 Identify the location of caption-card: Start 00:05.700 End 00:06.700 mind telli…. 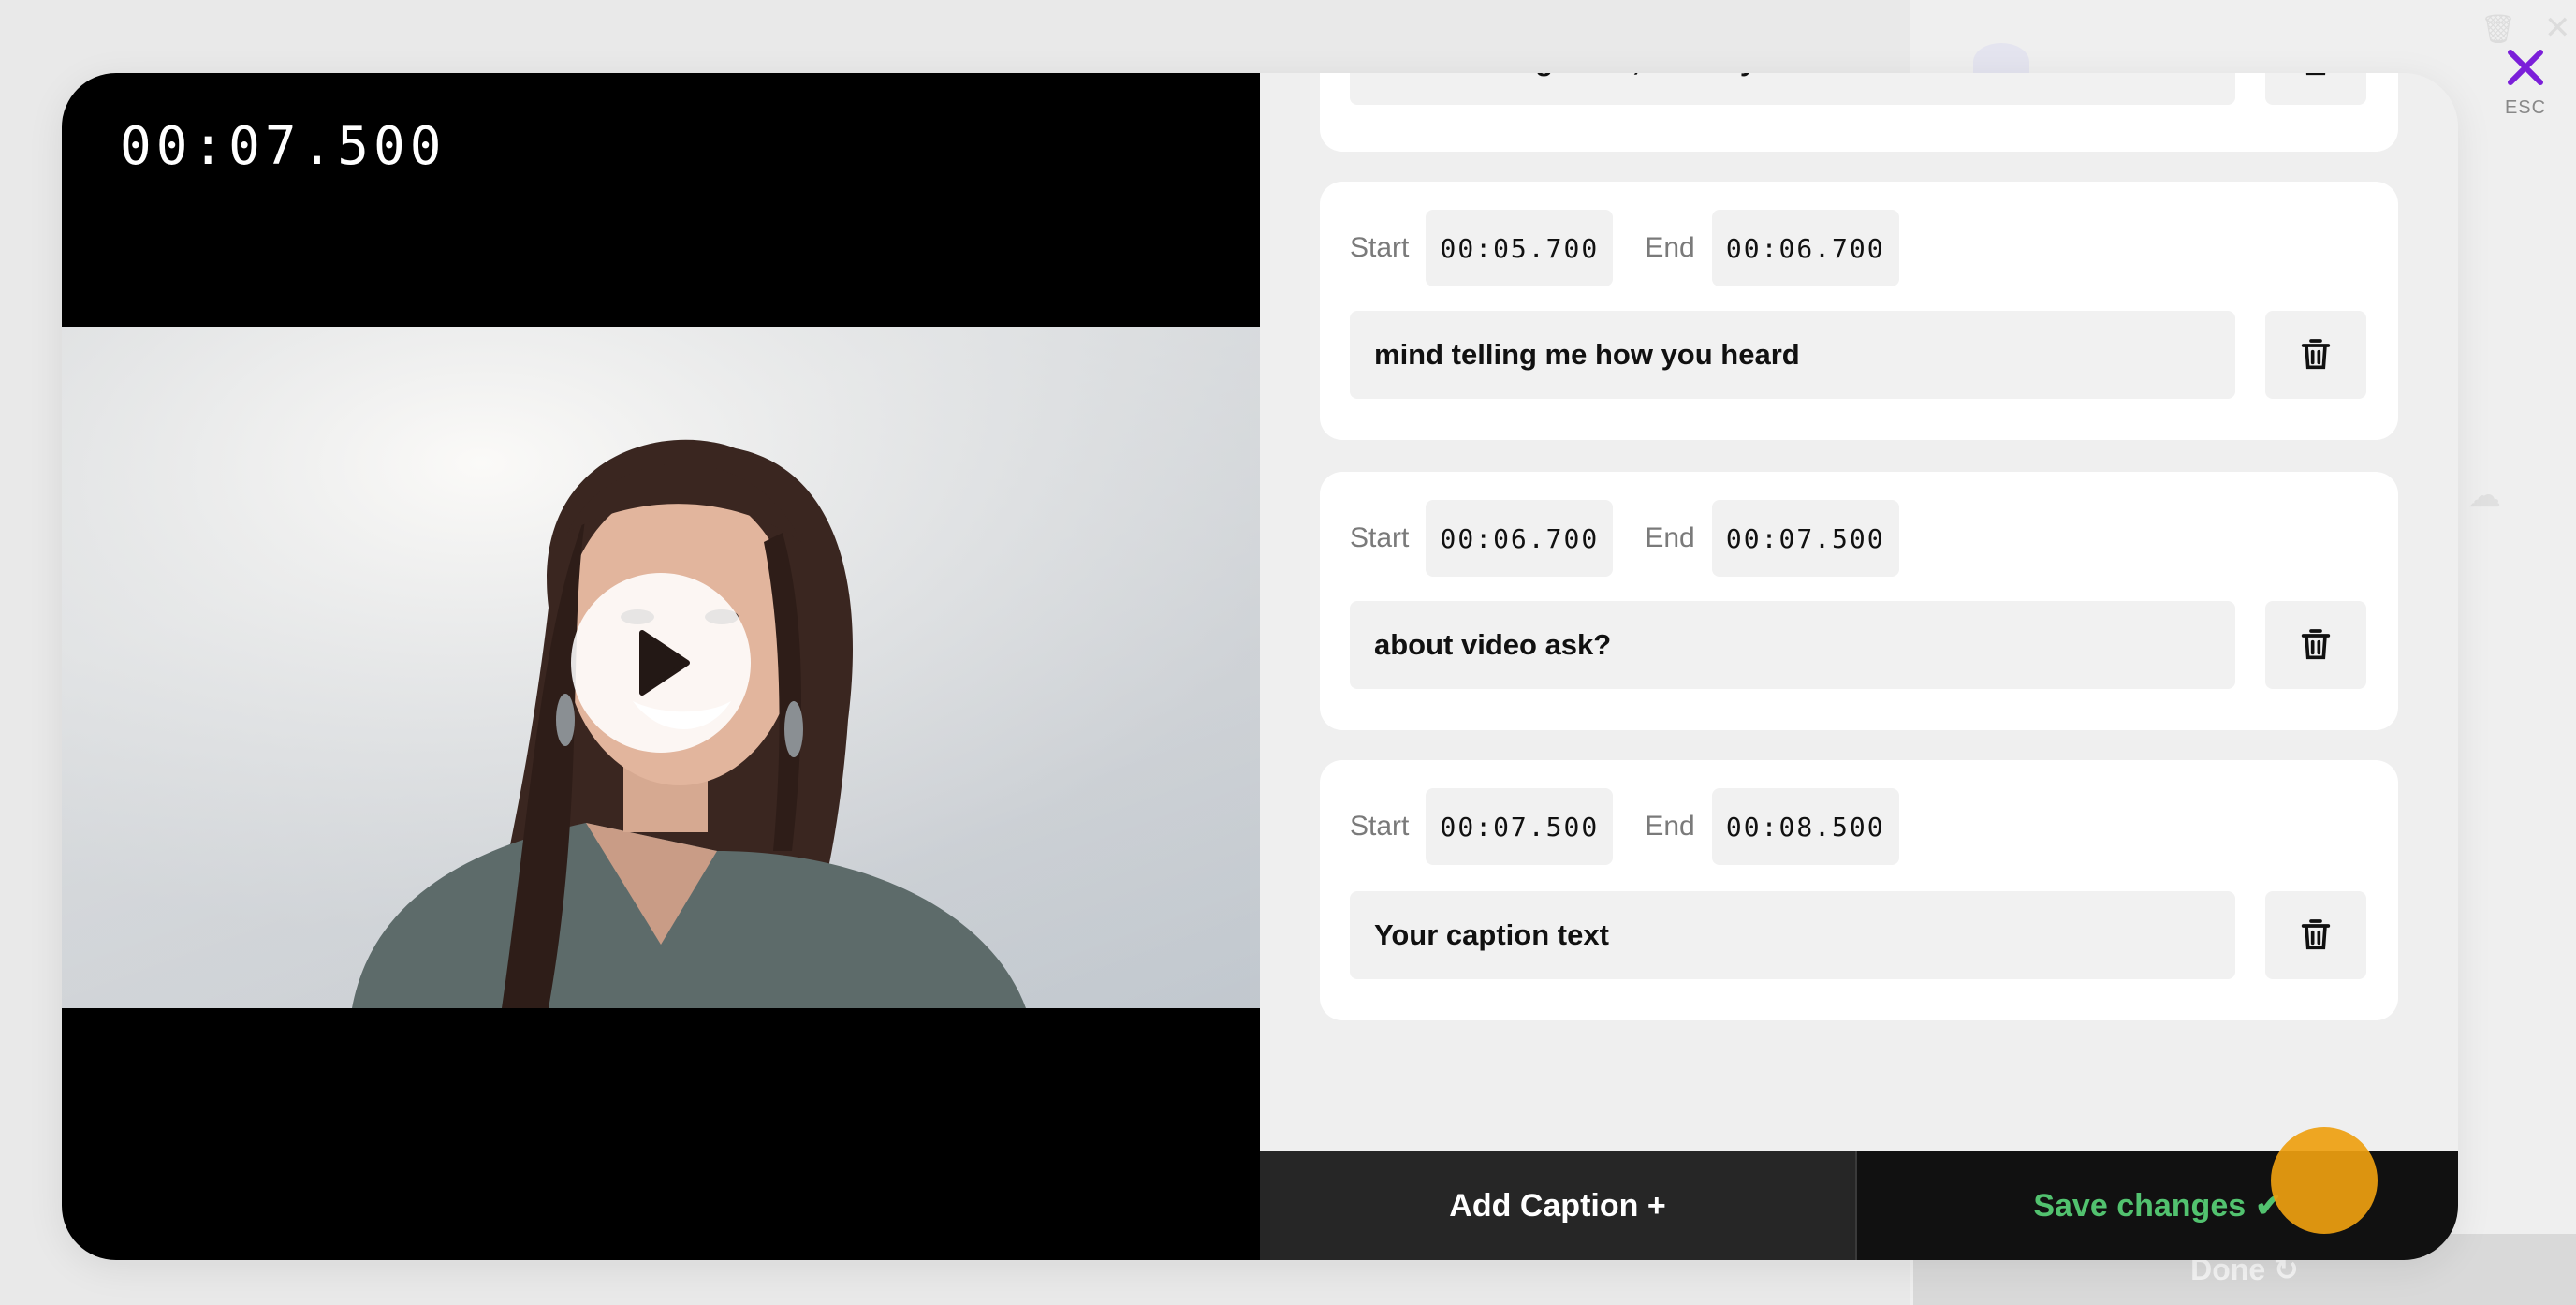
(1859, 311).